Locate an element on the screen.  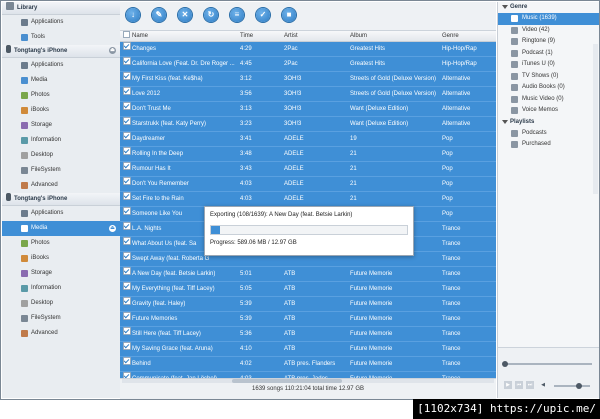
next-icon: ⏭ is located at coordinates (530, 385).